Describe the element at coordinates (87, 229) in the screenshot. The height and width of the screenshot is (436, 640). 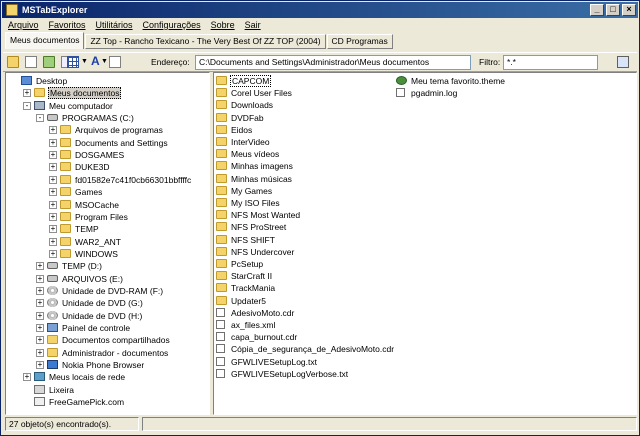
I see `tree-item-label: TEMP` at that location.